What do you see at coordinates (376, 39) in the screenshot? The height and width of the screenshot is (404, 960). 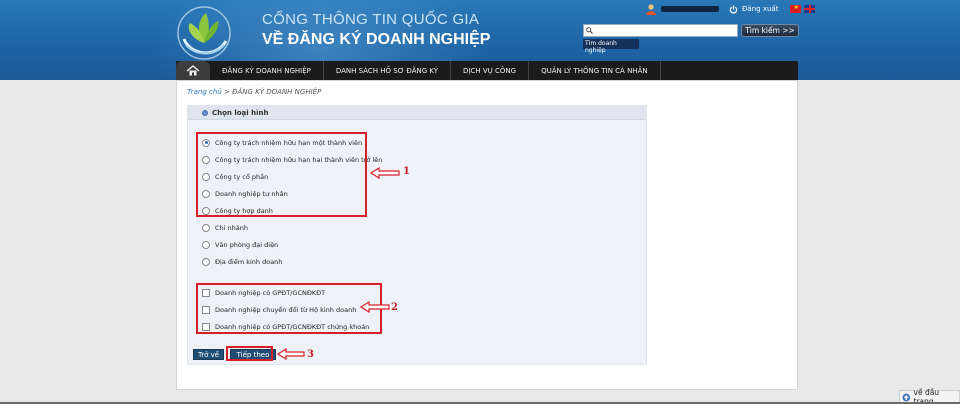 I see `site-title-line2: VỀ ĐĂNG KÝ DOANH NGHIỆP` at bounding box center [376, 39].